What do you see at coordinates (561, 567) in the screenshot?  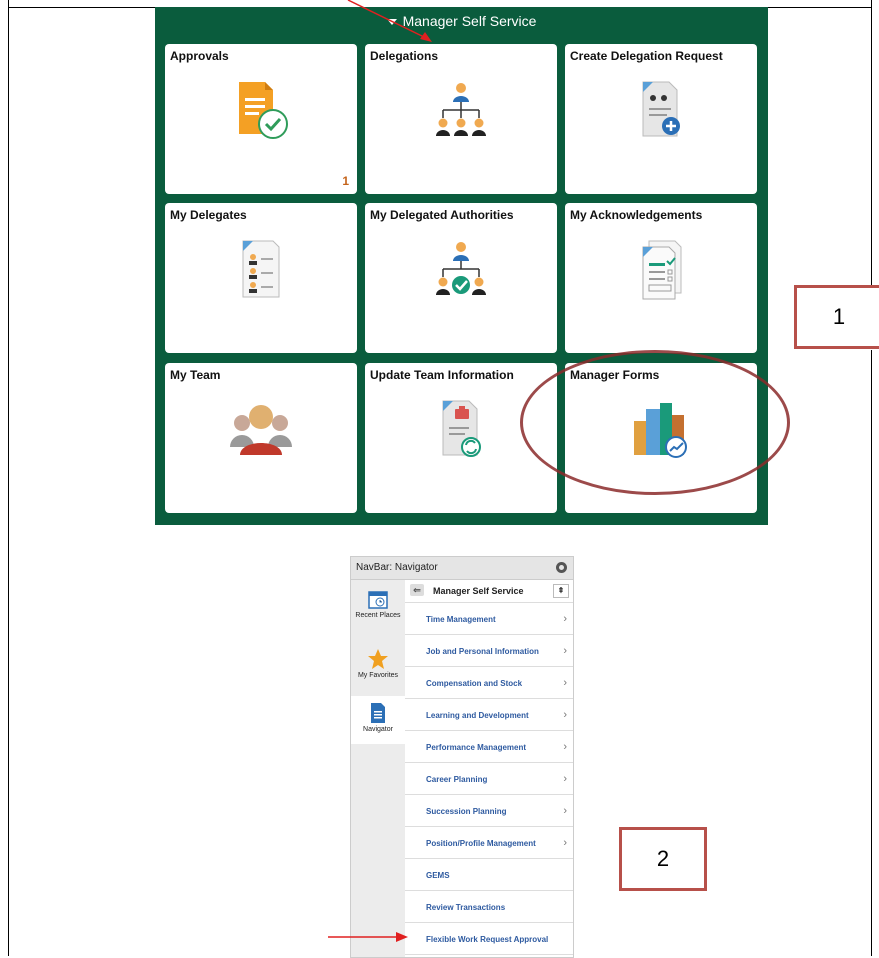 I see `gear-icon` at bounding box center [561, 567].